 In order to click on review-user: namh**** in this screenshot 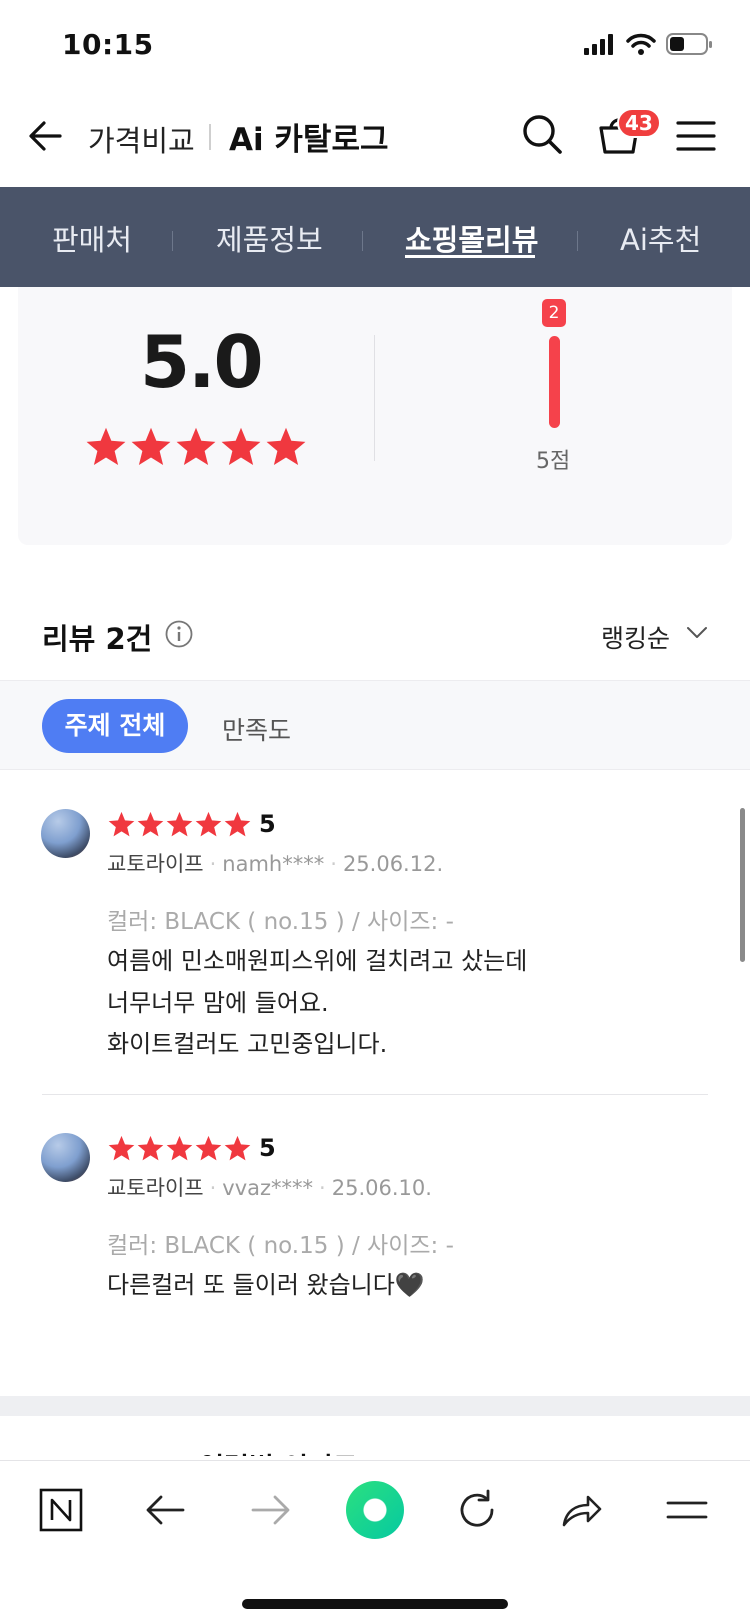, I will do `click(273, 864)`.